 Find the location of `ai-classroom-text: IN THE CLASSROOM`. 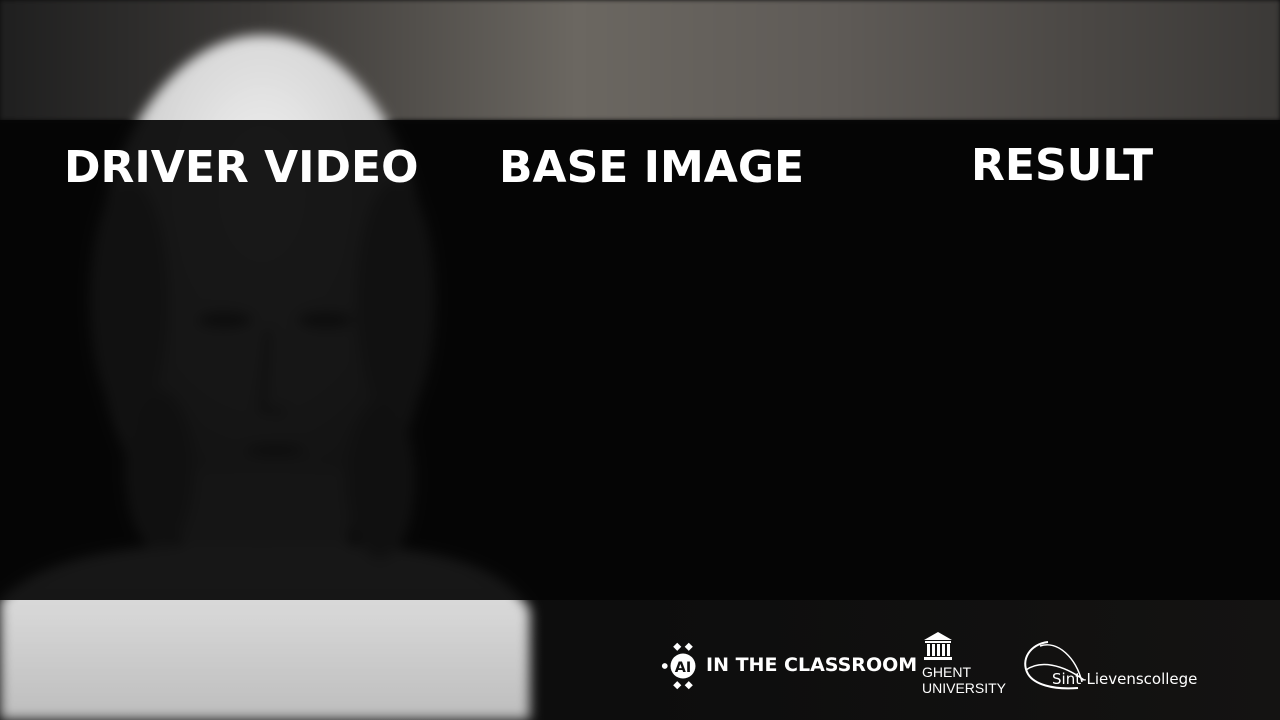

ai-classroom-text: IN THE CLASSROOM is located at coordinates (812, 665).